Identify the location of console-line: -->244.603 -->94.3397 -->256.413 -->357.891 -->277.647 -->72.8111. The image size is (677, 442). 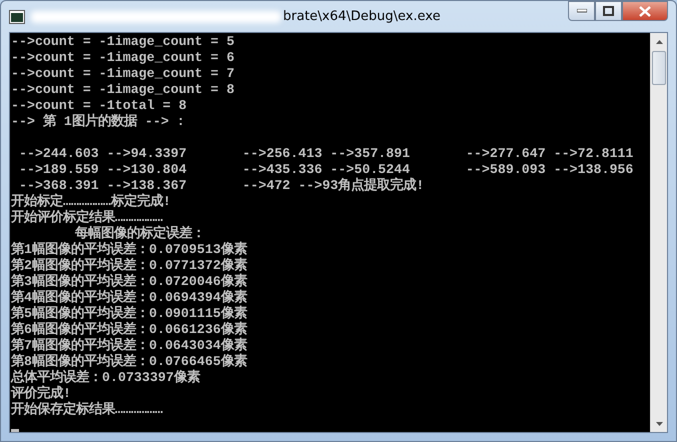
(326, 154).